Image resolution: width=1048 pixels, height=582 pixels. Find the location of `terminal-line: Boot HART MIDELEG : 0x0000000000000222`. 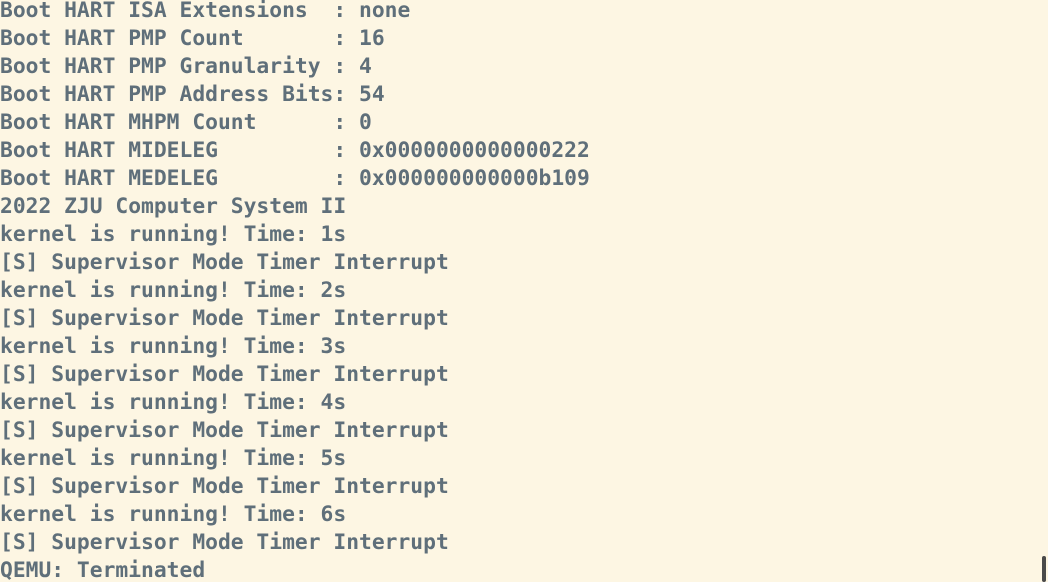

terminal-line: Boot HART MIDELEG : 0x0000000000000222 is located at coordinates (295, 150).